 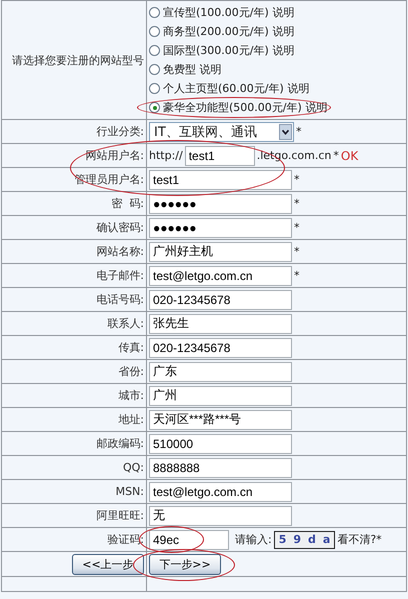 What do you see at coordinates (120, 227) in the screenshot?
I see `field-label: 确认密码:` at bounding box center [120, 227].